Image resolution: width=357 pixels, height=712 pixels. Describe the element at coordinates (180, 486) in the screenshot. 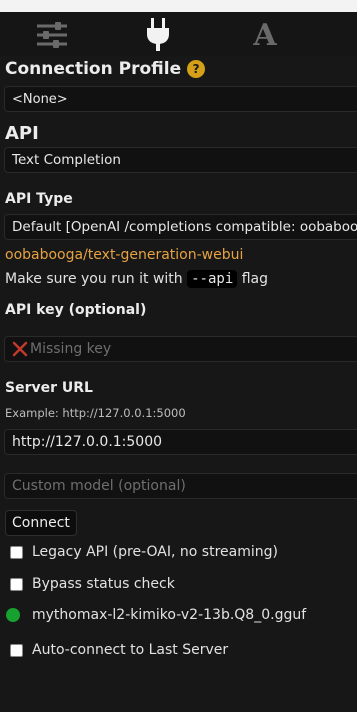

I see `custom-model-input: Custom model (optional)` at that location.